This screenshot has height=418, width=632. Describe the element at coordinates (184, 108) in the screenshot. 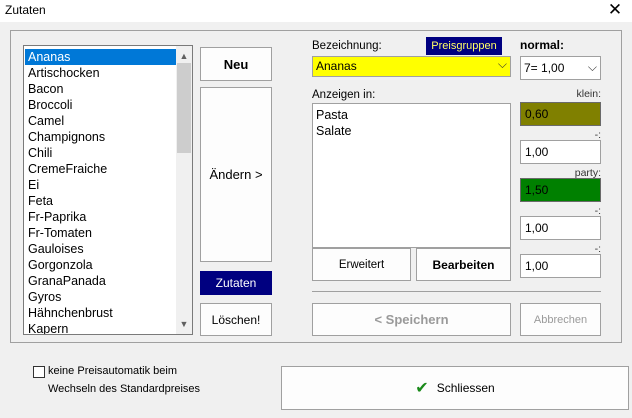

I see `scroll-thumb` at that location.